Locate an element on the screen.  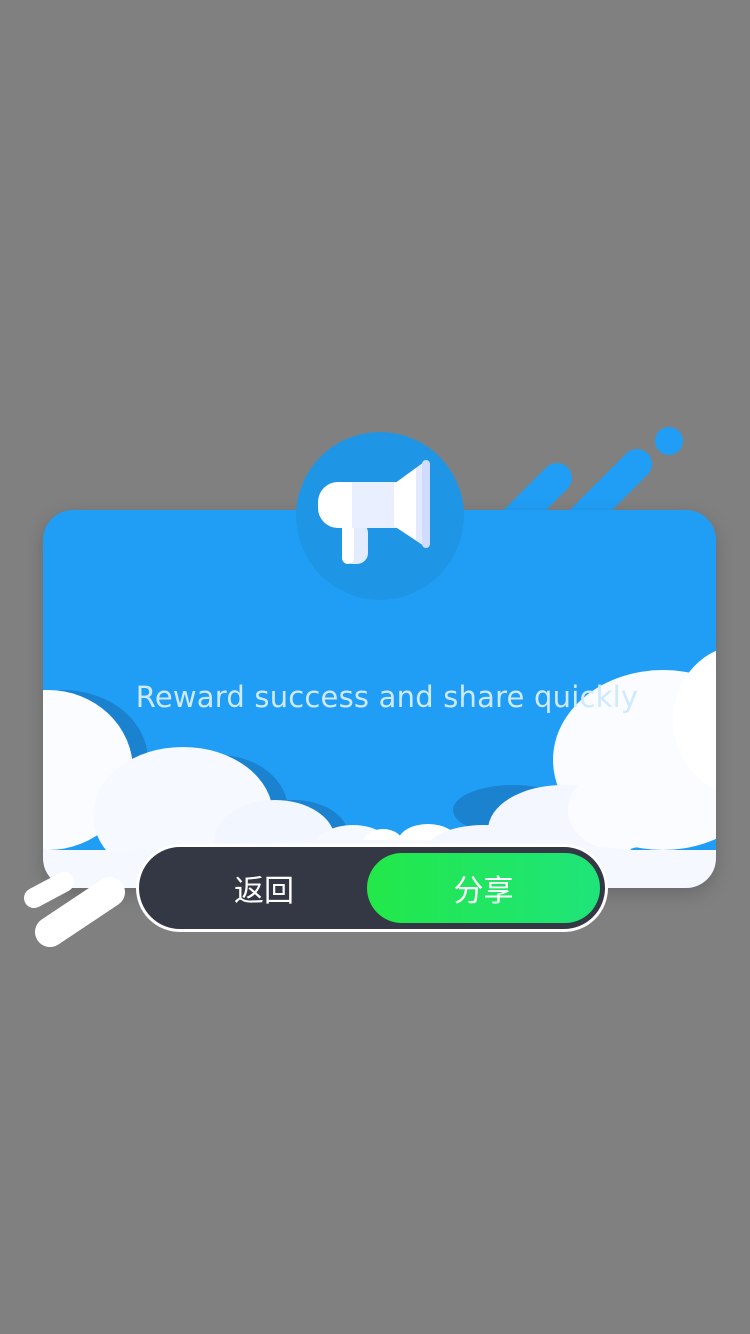
action-button-bar: 返回 分享 is located at coordinates (372, 888).